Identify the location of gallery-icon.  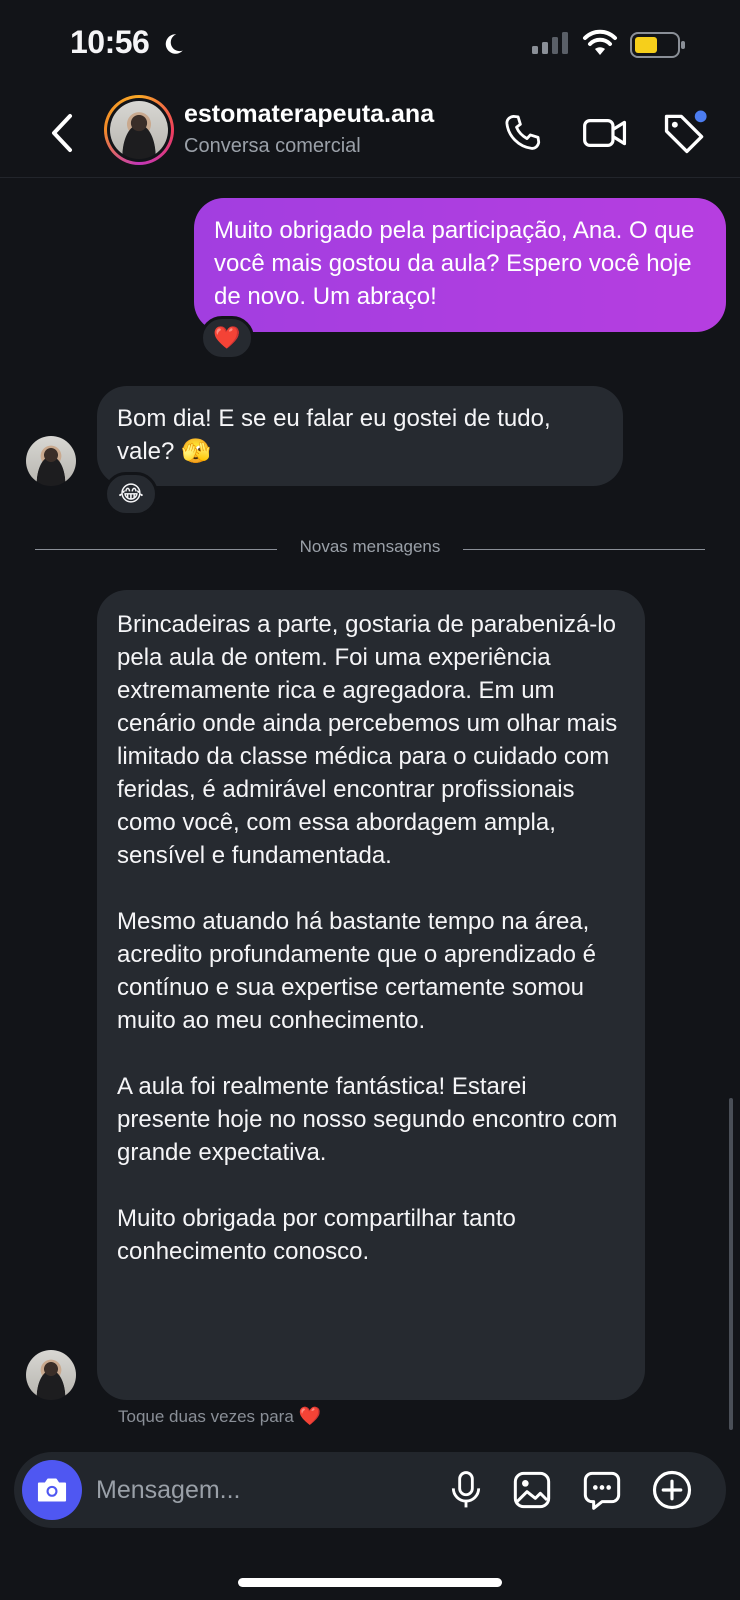
(532, 1490).